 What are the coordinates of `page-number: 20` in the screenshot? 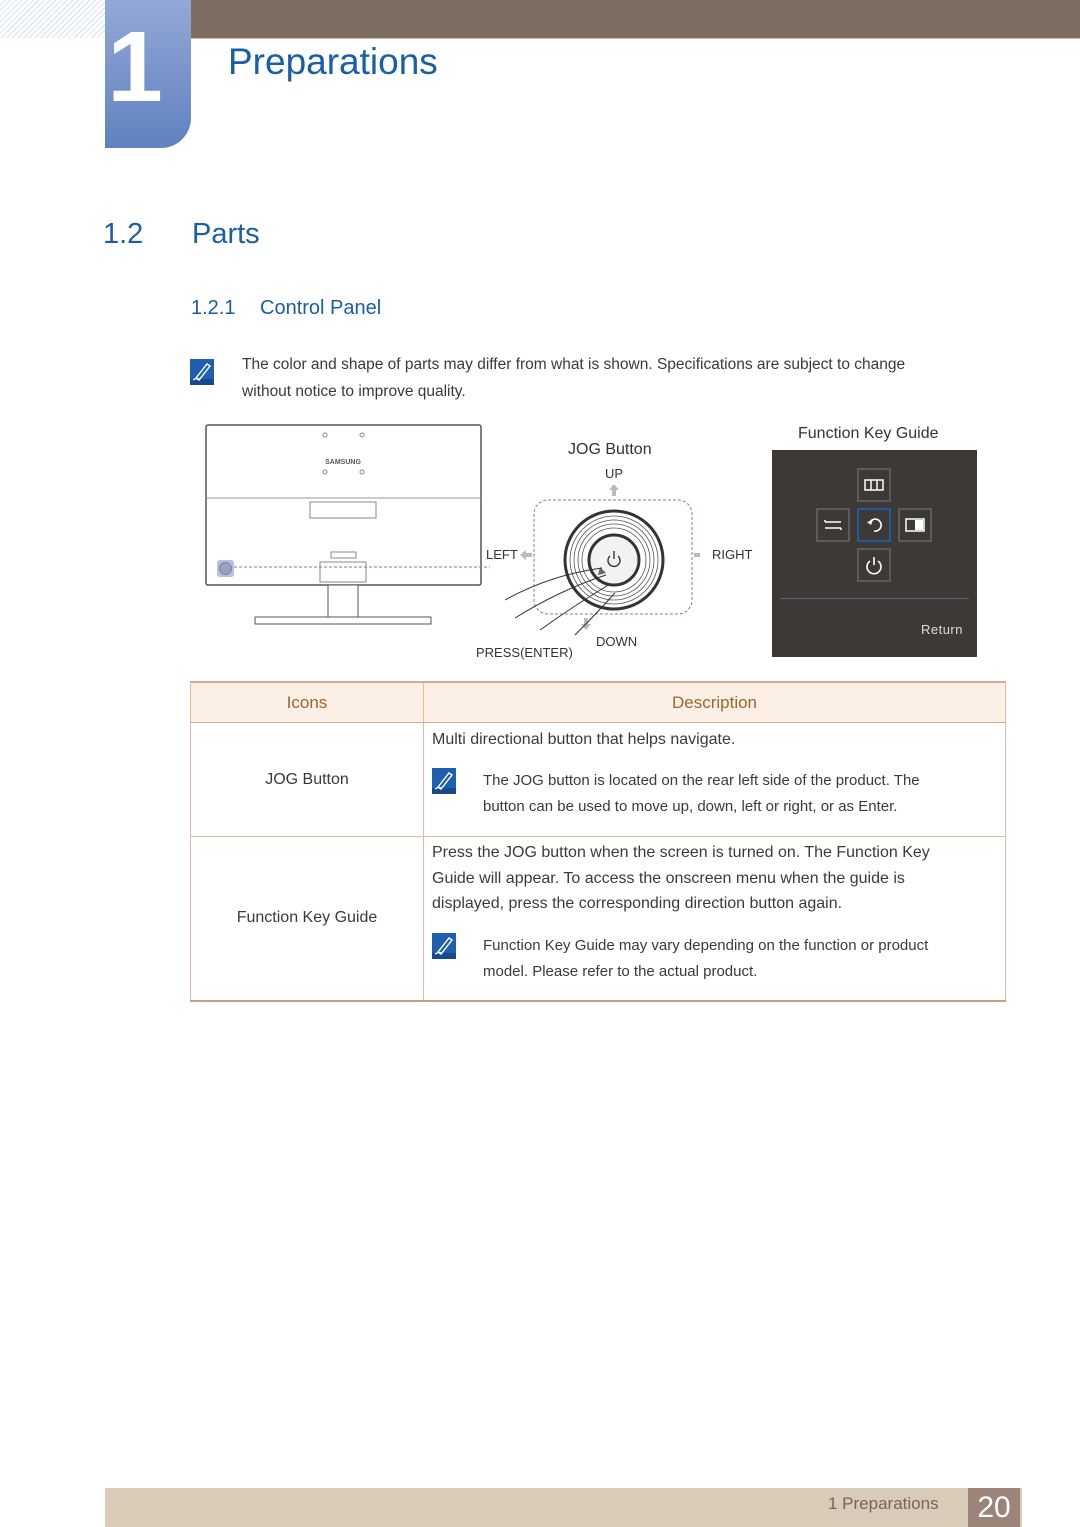 It's located at (994, 1507).